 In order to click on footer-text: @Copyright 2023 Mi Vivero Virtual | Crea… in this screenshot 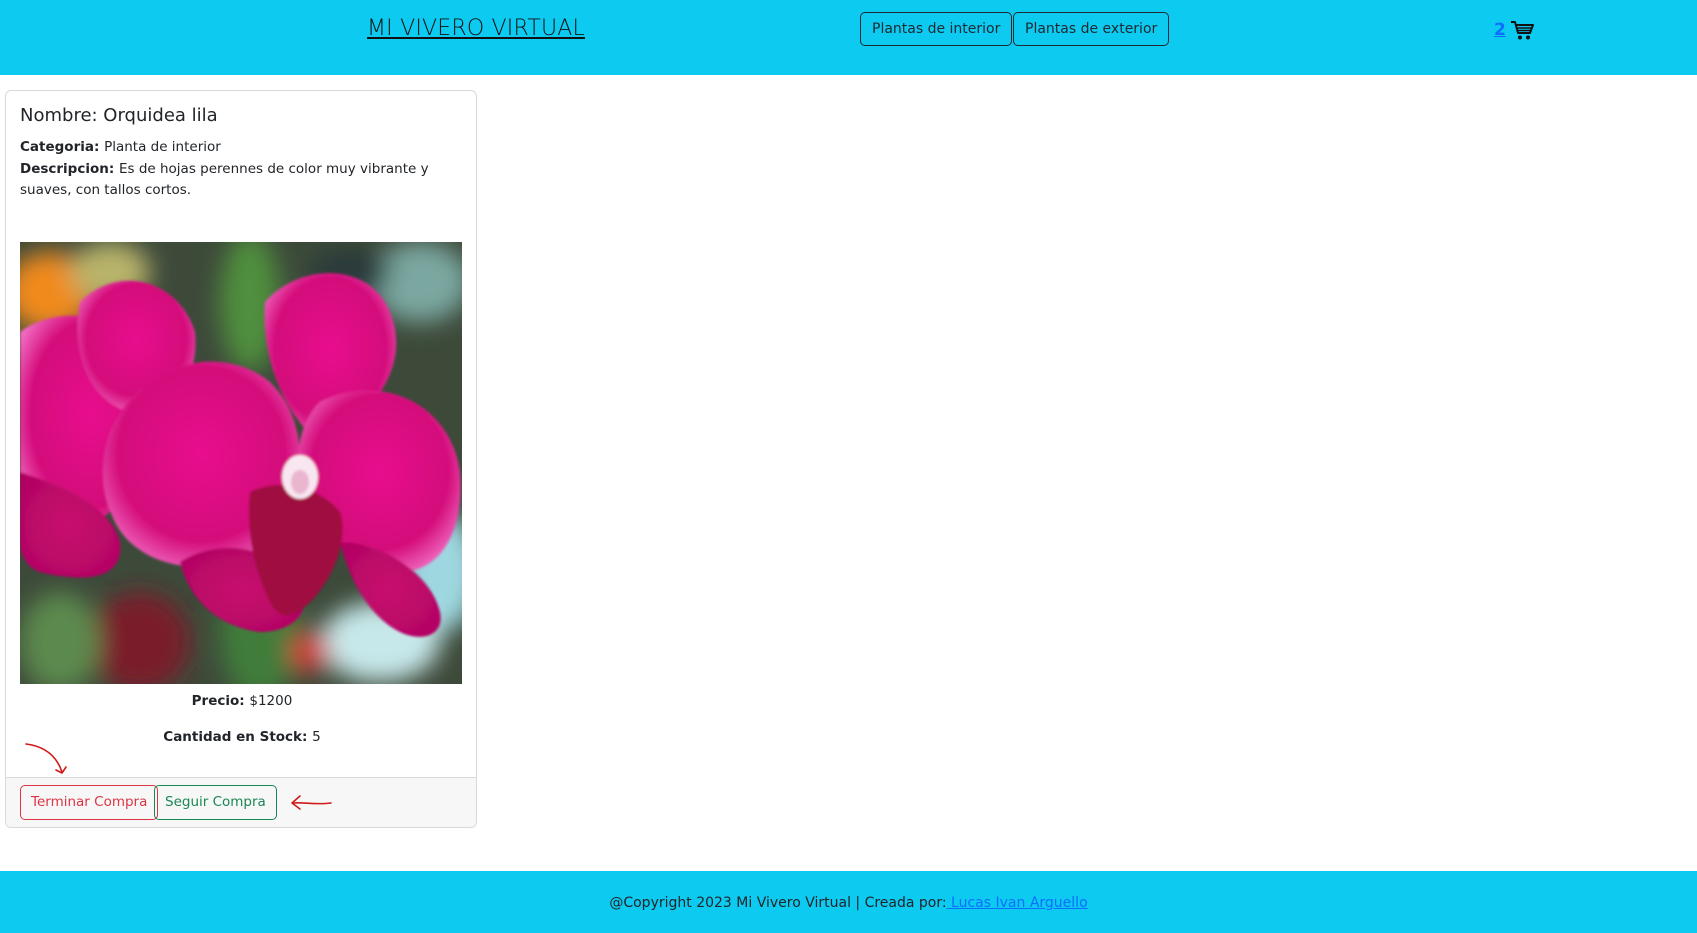, I will do `click(848, 903)`.